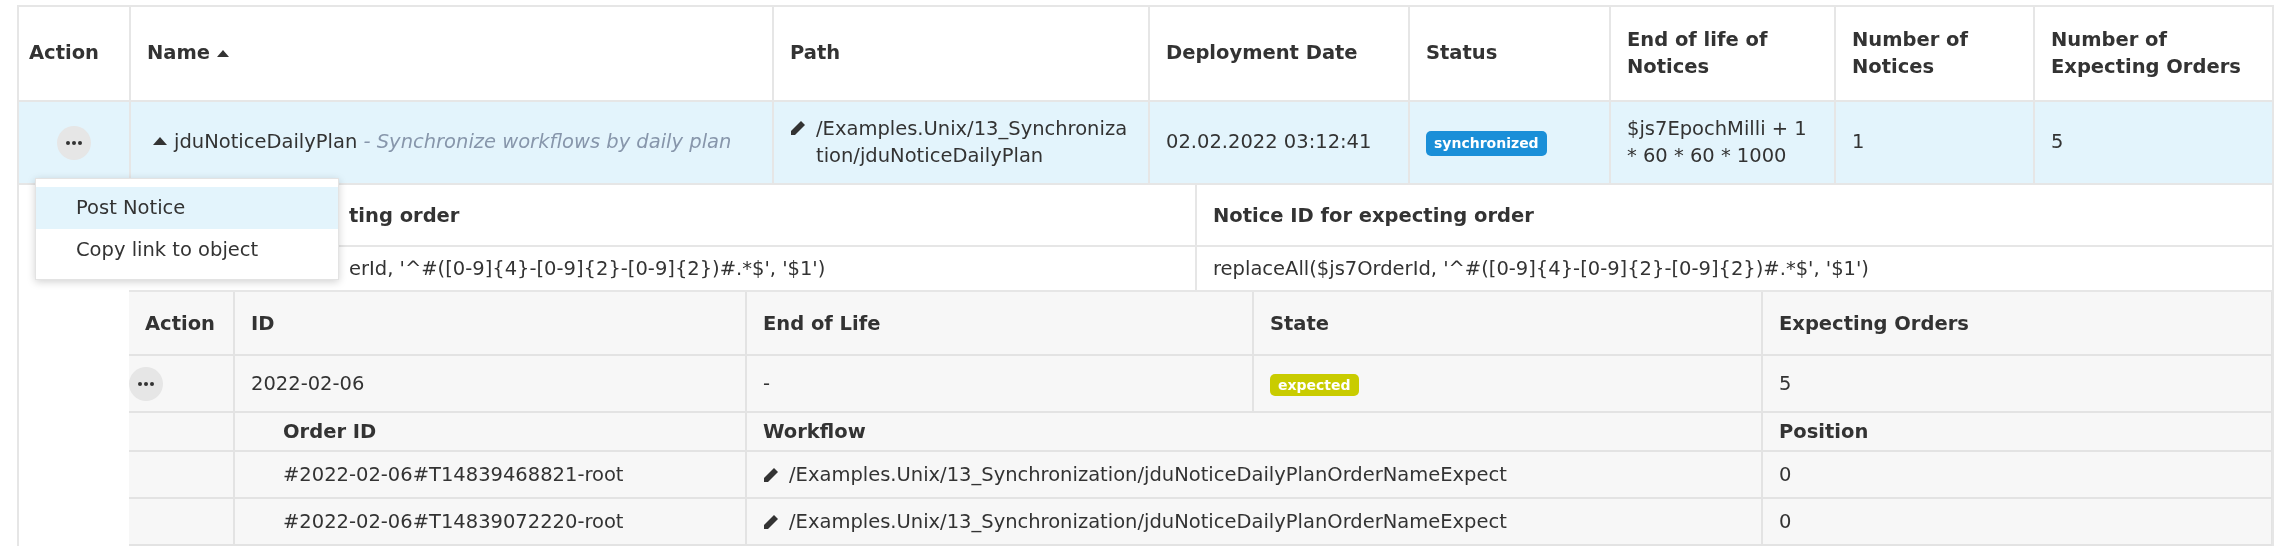 This screenshot has width=2293, height=547. Describe the element at coordinates (822, 323) in the screenshot. I see `column-header: End of Life` at that location.